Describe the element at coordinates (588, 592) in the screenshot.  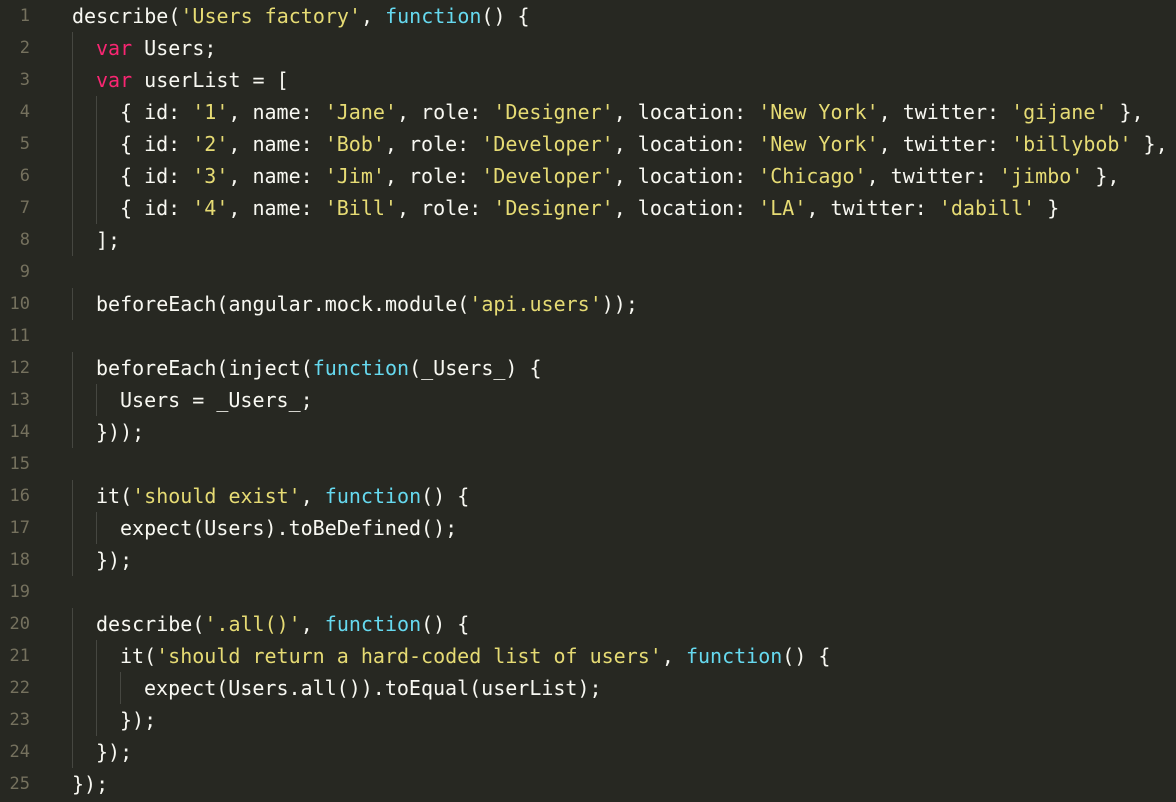
I see `code-line: 19` at that location.